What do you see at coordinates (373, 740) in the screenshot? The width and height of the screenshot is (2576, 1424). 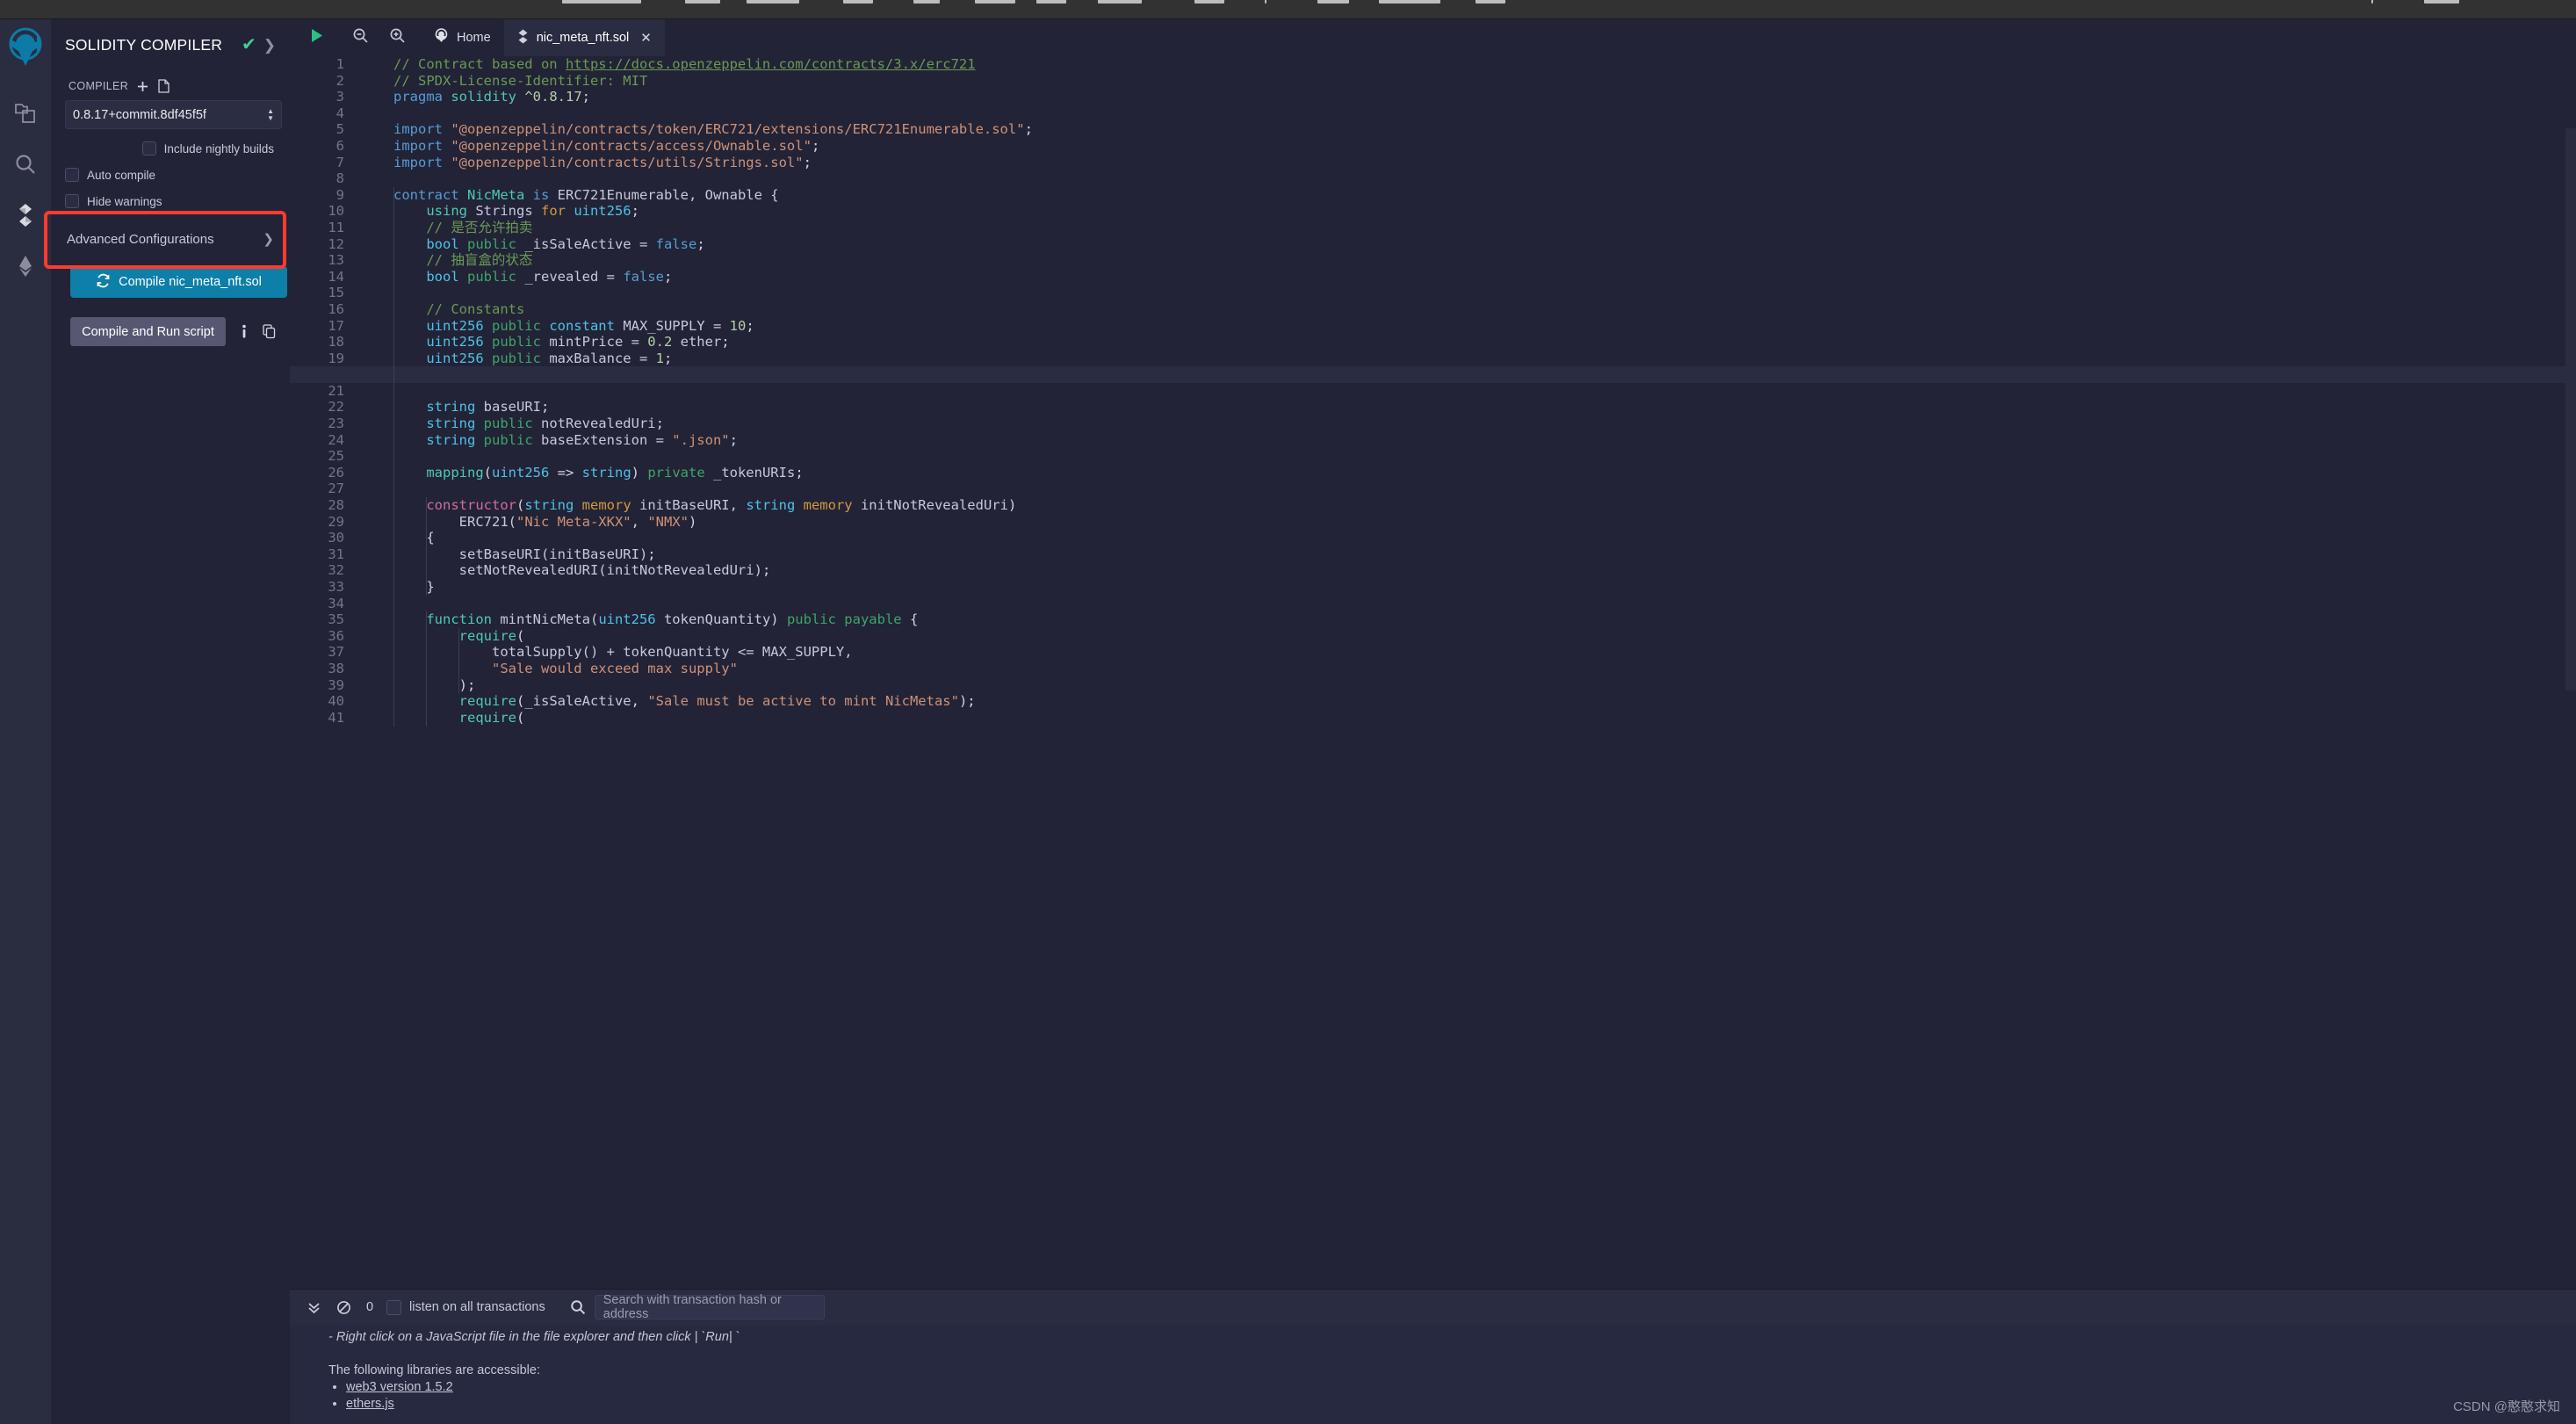 I see `fold-gutter` at bounding box center [373, 740].